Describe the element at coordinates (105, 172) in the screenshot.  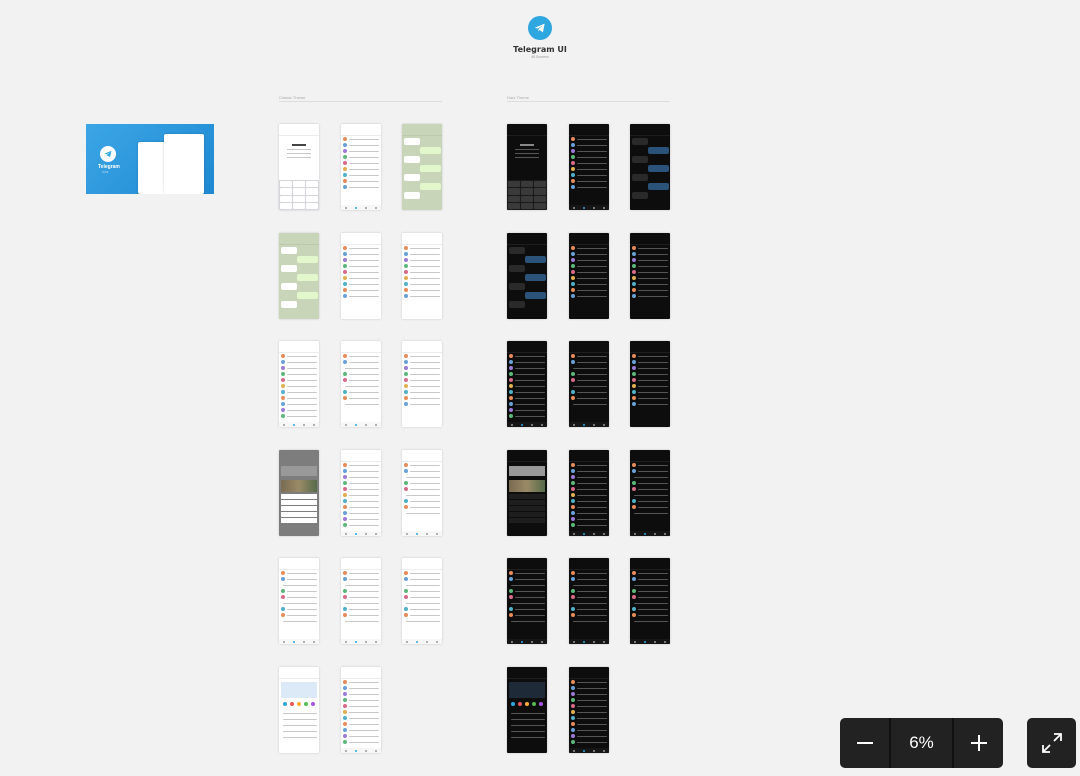
I see `cover-subtitle: UI Kit` at that location.